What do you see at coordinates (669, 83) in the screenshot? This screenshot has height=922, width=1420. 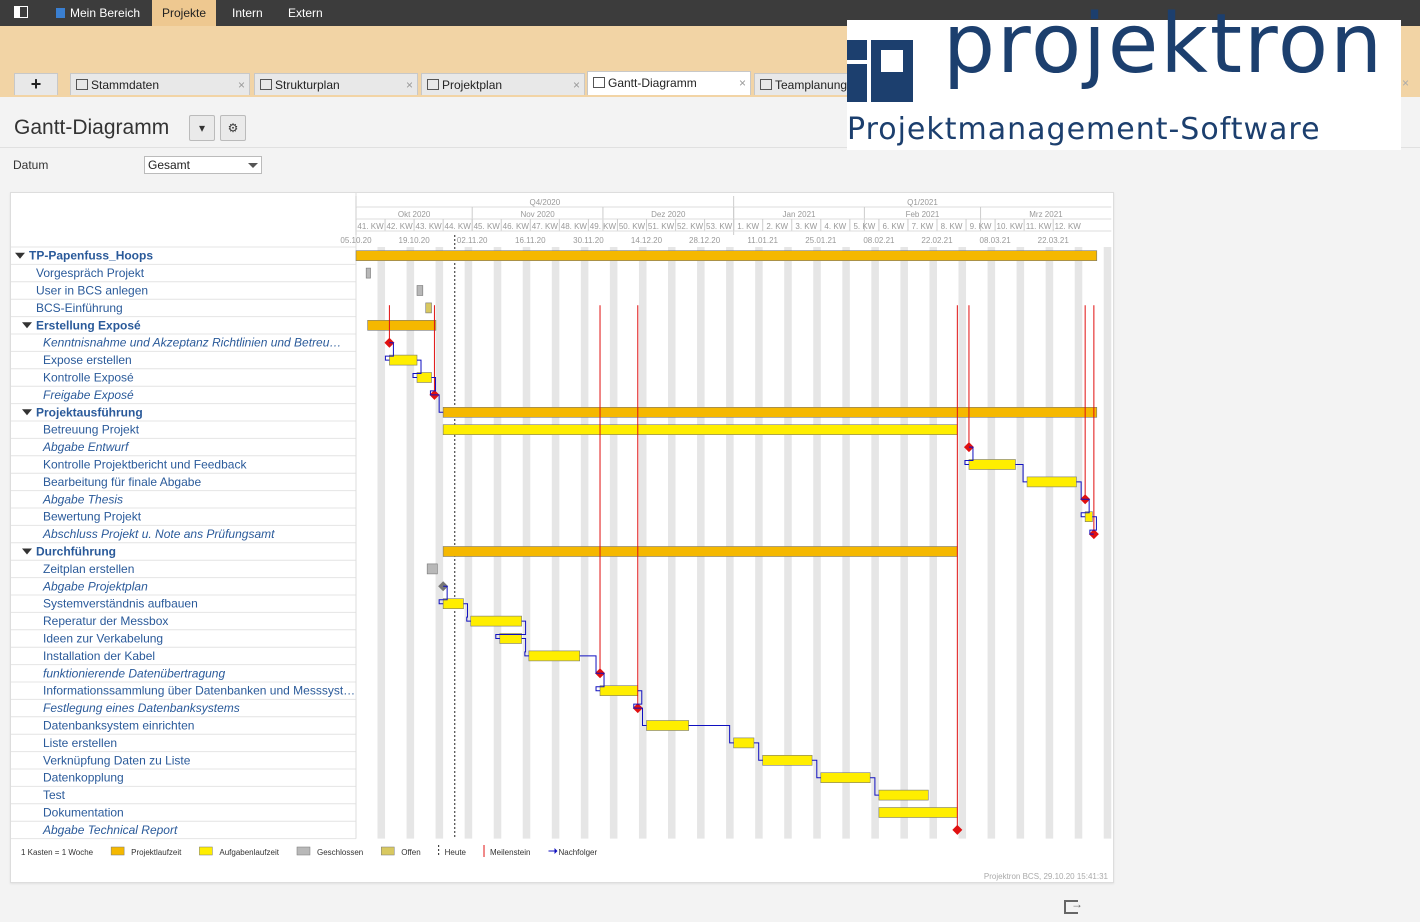 I see `tab-gantt-diagramm: Gantt-Diagramm ×` at bounding box center [669, 83].